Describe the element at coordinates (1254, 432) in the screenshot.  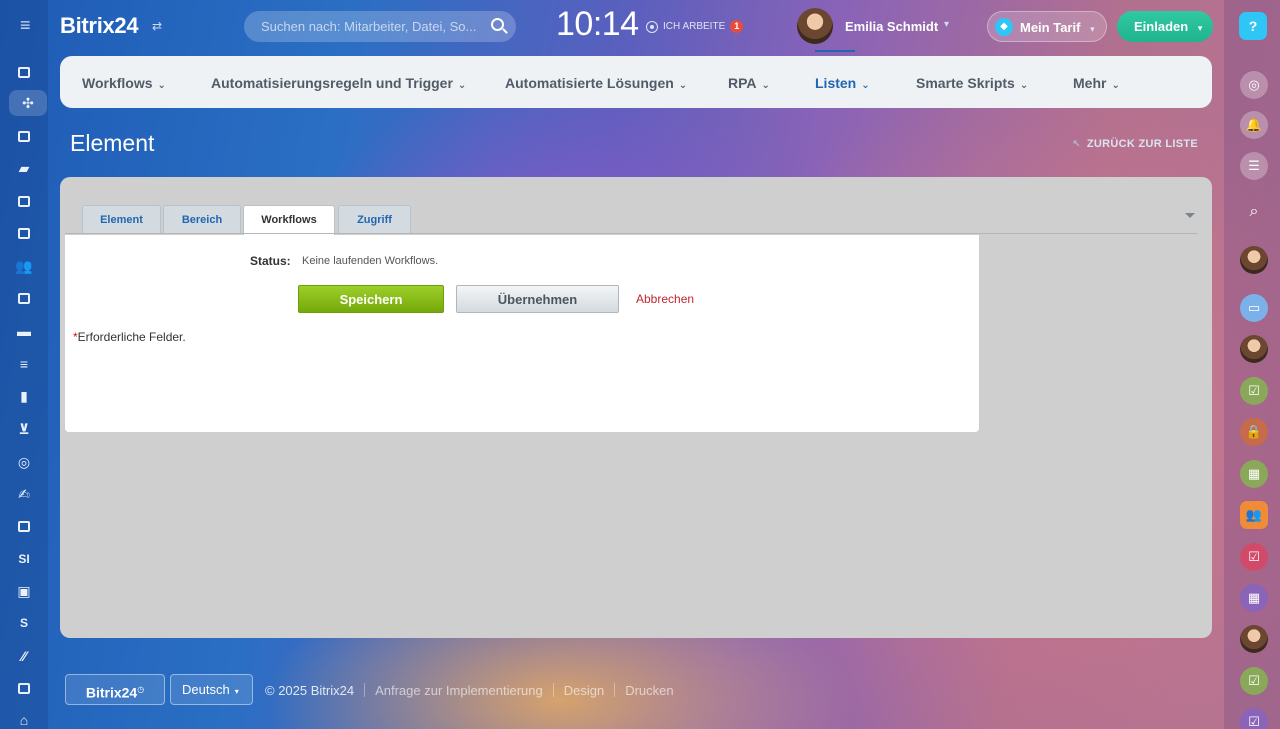
I see `lock-icon: 🔒` at that location.